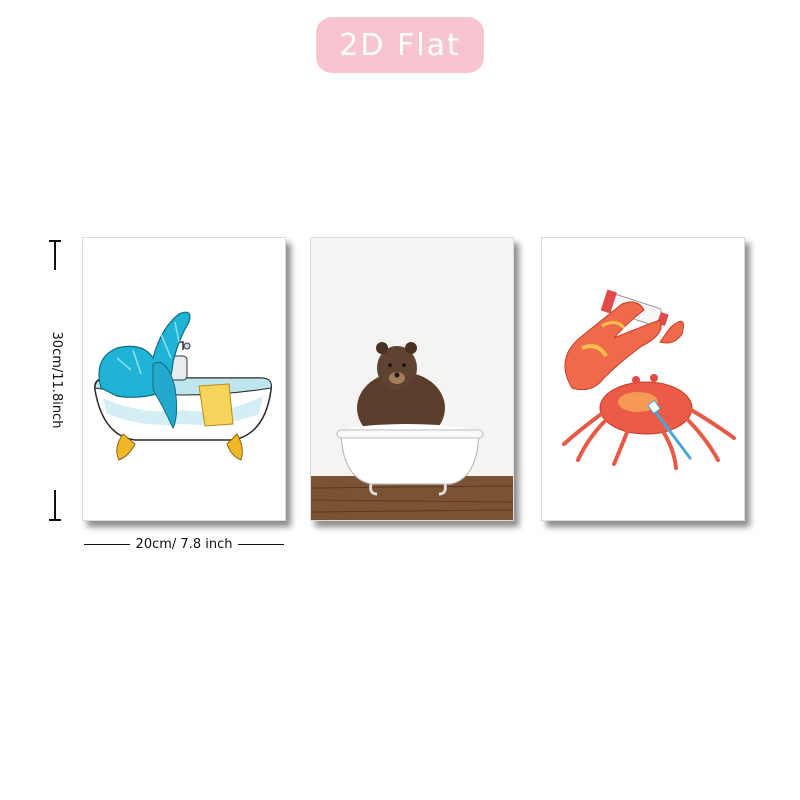 The image size is (800, 800). What do you see at coordinates (216, 405) in the screenshot?
I see `towel-shape` at bounding box center [216, 405].